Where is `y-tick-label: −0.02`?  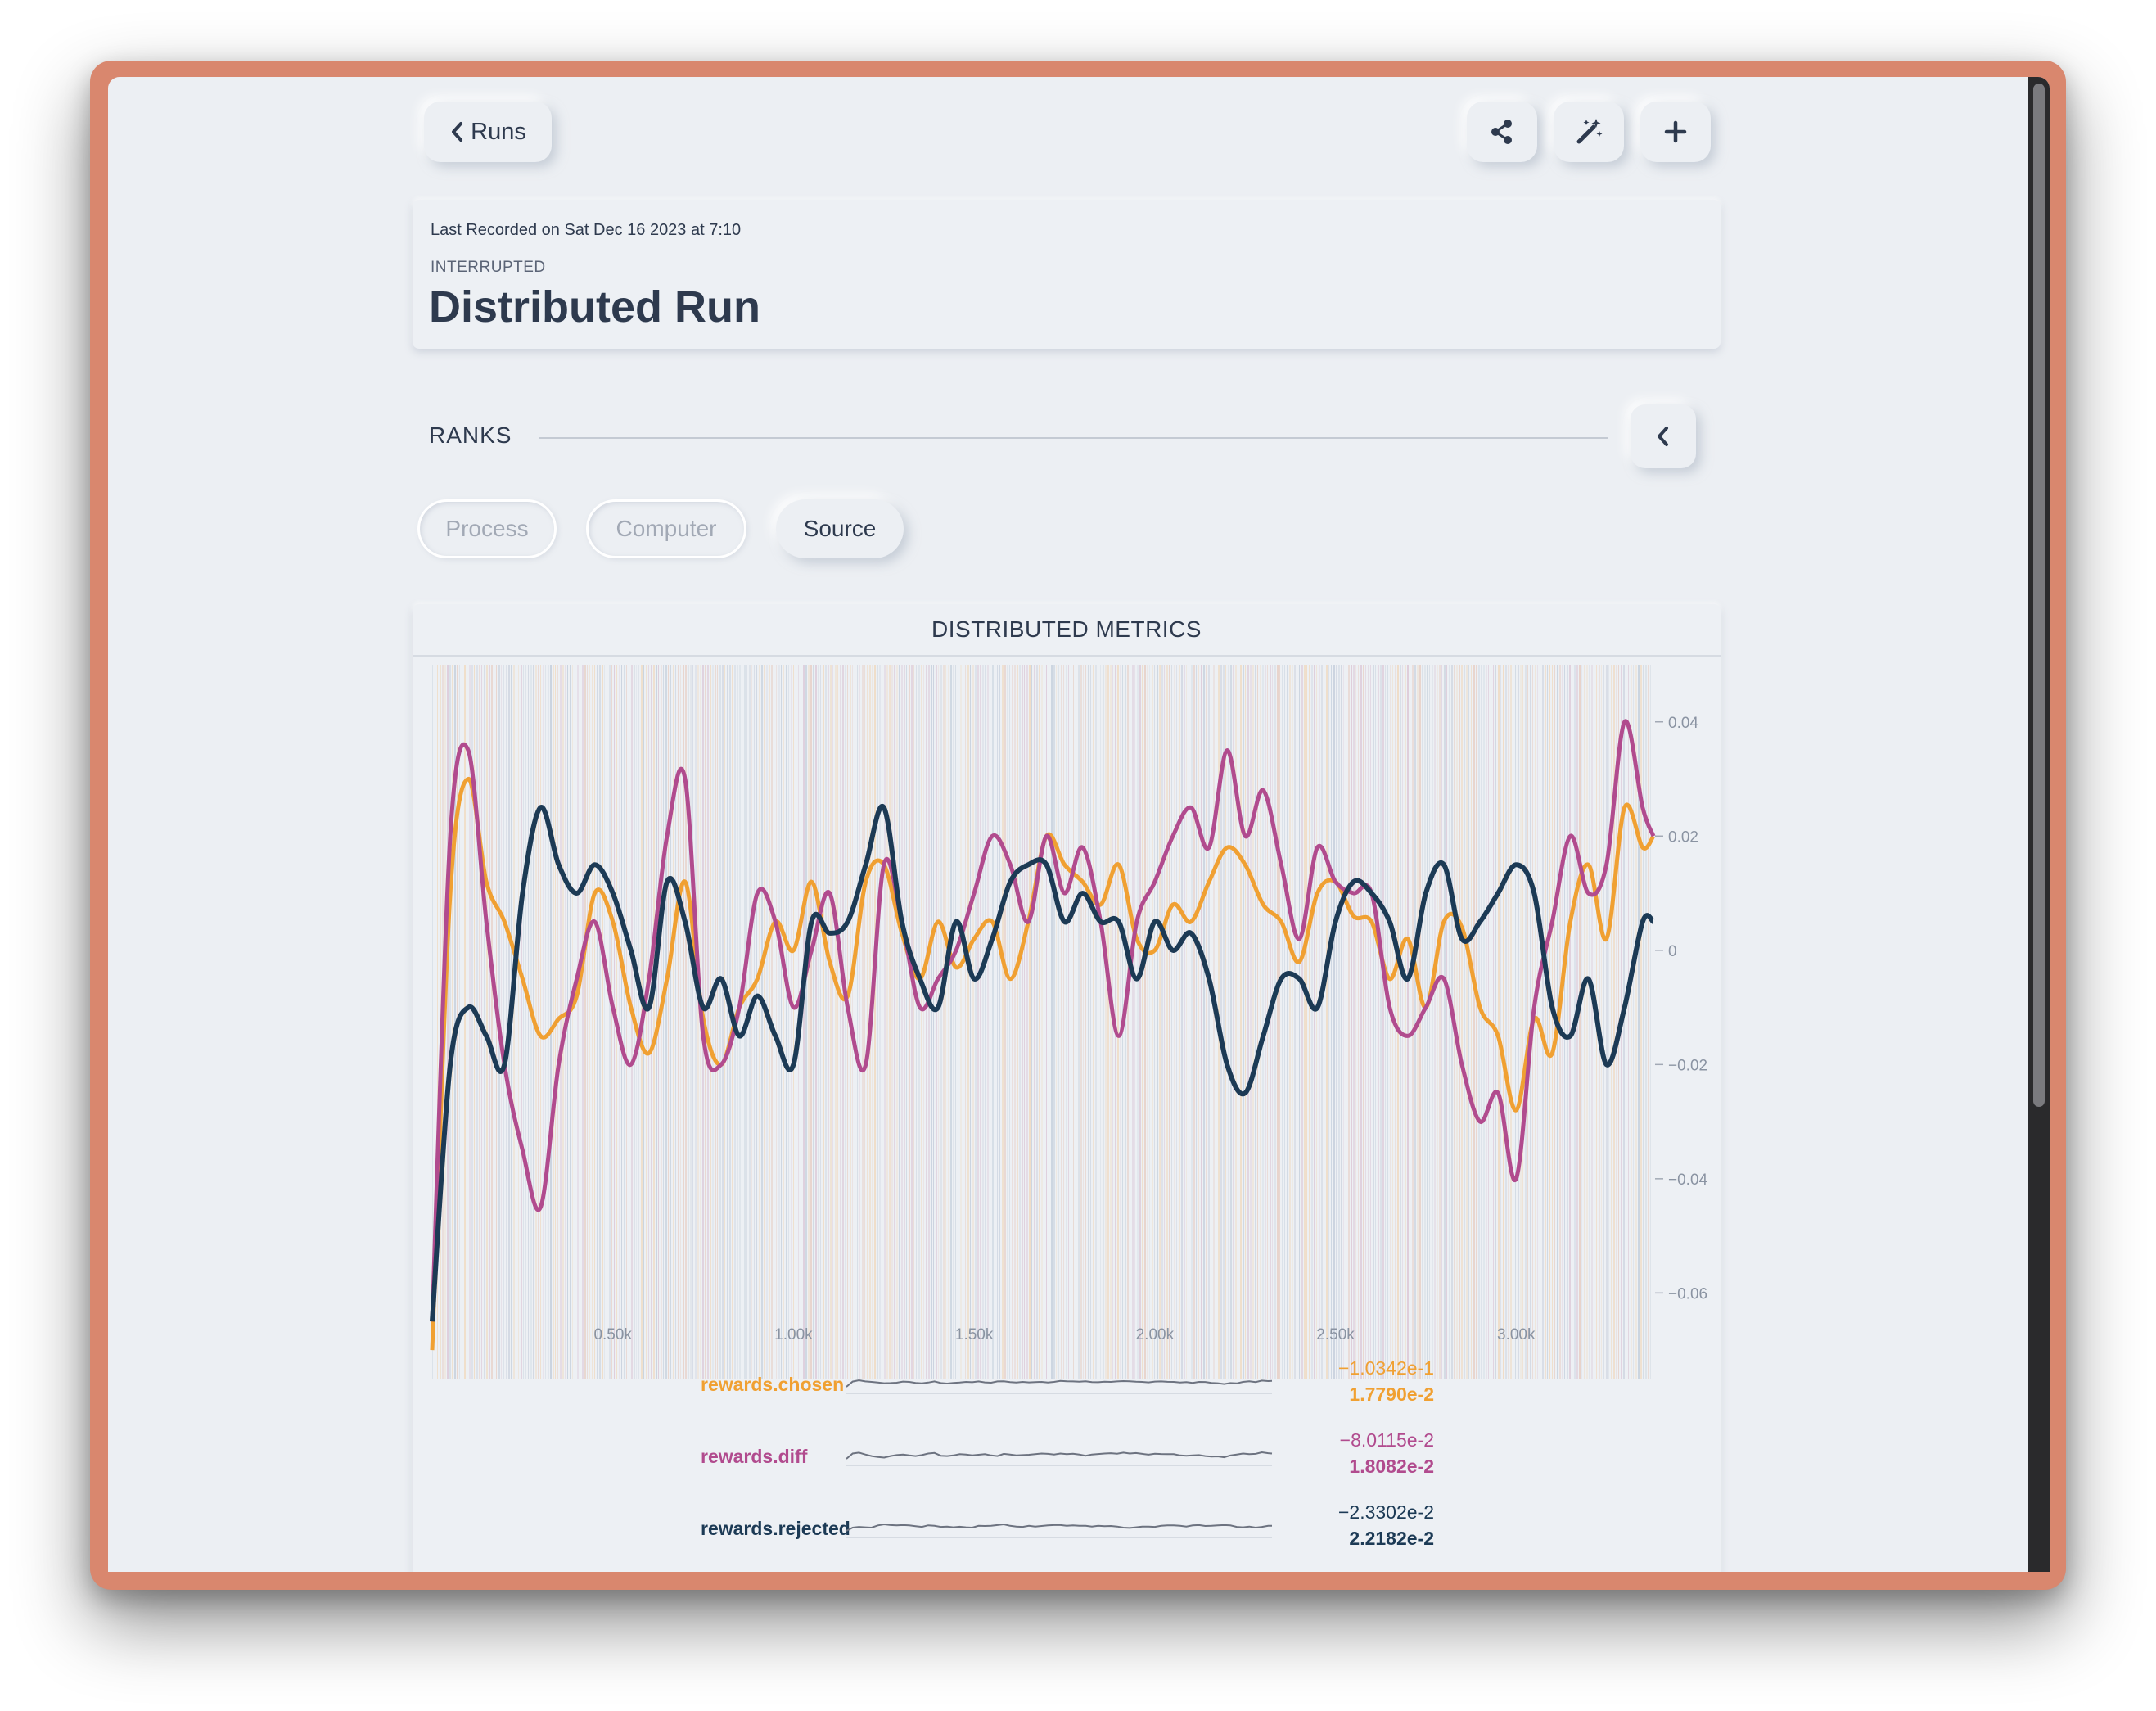 y-tick-label: −0.02 is located at coordinates (1687, 1065).